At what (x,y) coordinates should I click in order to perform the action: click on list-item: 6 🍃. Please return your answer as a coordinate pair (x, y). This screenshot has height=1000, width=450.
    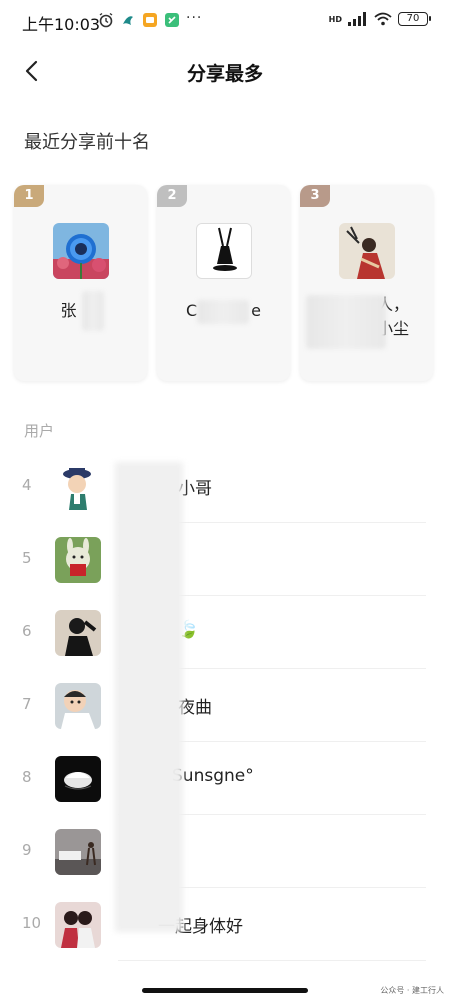
    Looking at the image, I should click on (225, 632).